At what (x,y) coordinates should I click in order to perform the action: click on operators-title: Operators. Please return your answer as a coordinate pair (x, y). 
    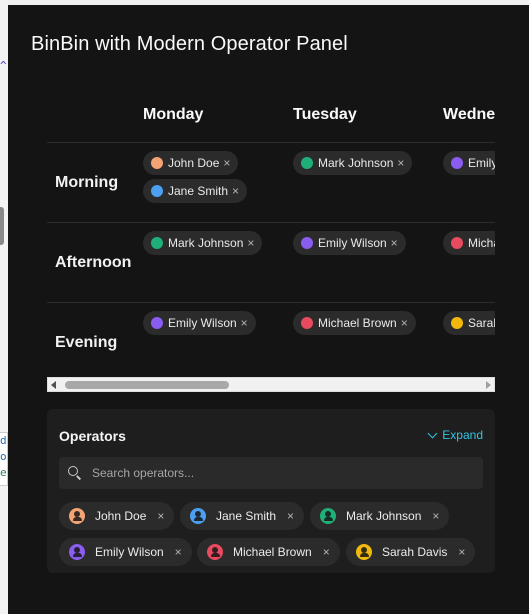
    Looking at the image, I should click on (92, 436).